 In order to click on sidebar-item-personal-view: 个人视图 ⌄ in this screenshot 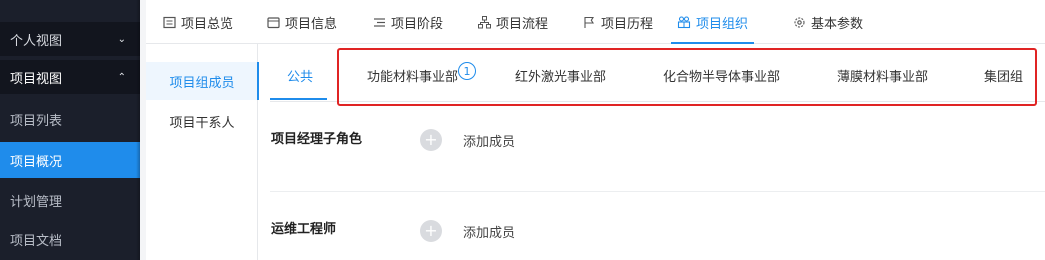, I will do `click(70, 39)`.